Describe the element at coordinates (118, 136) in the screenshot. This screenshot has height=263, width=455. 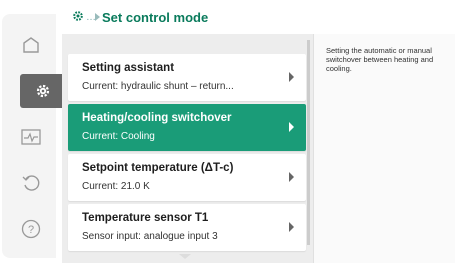
I see `item-subtitle: Current: Cooling` at that location.